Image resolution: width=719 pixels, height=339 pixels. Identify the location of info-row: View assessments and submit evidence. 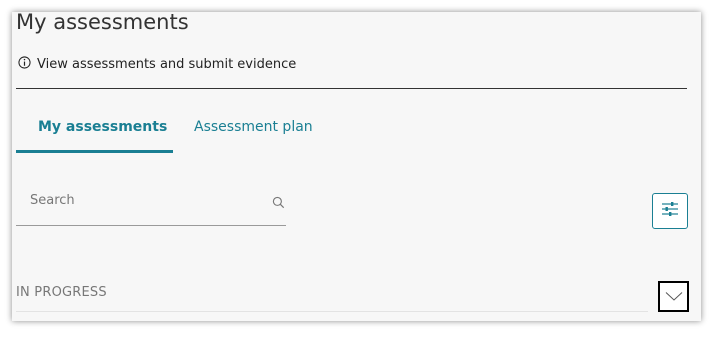
(157, 64).